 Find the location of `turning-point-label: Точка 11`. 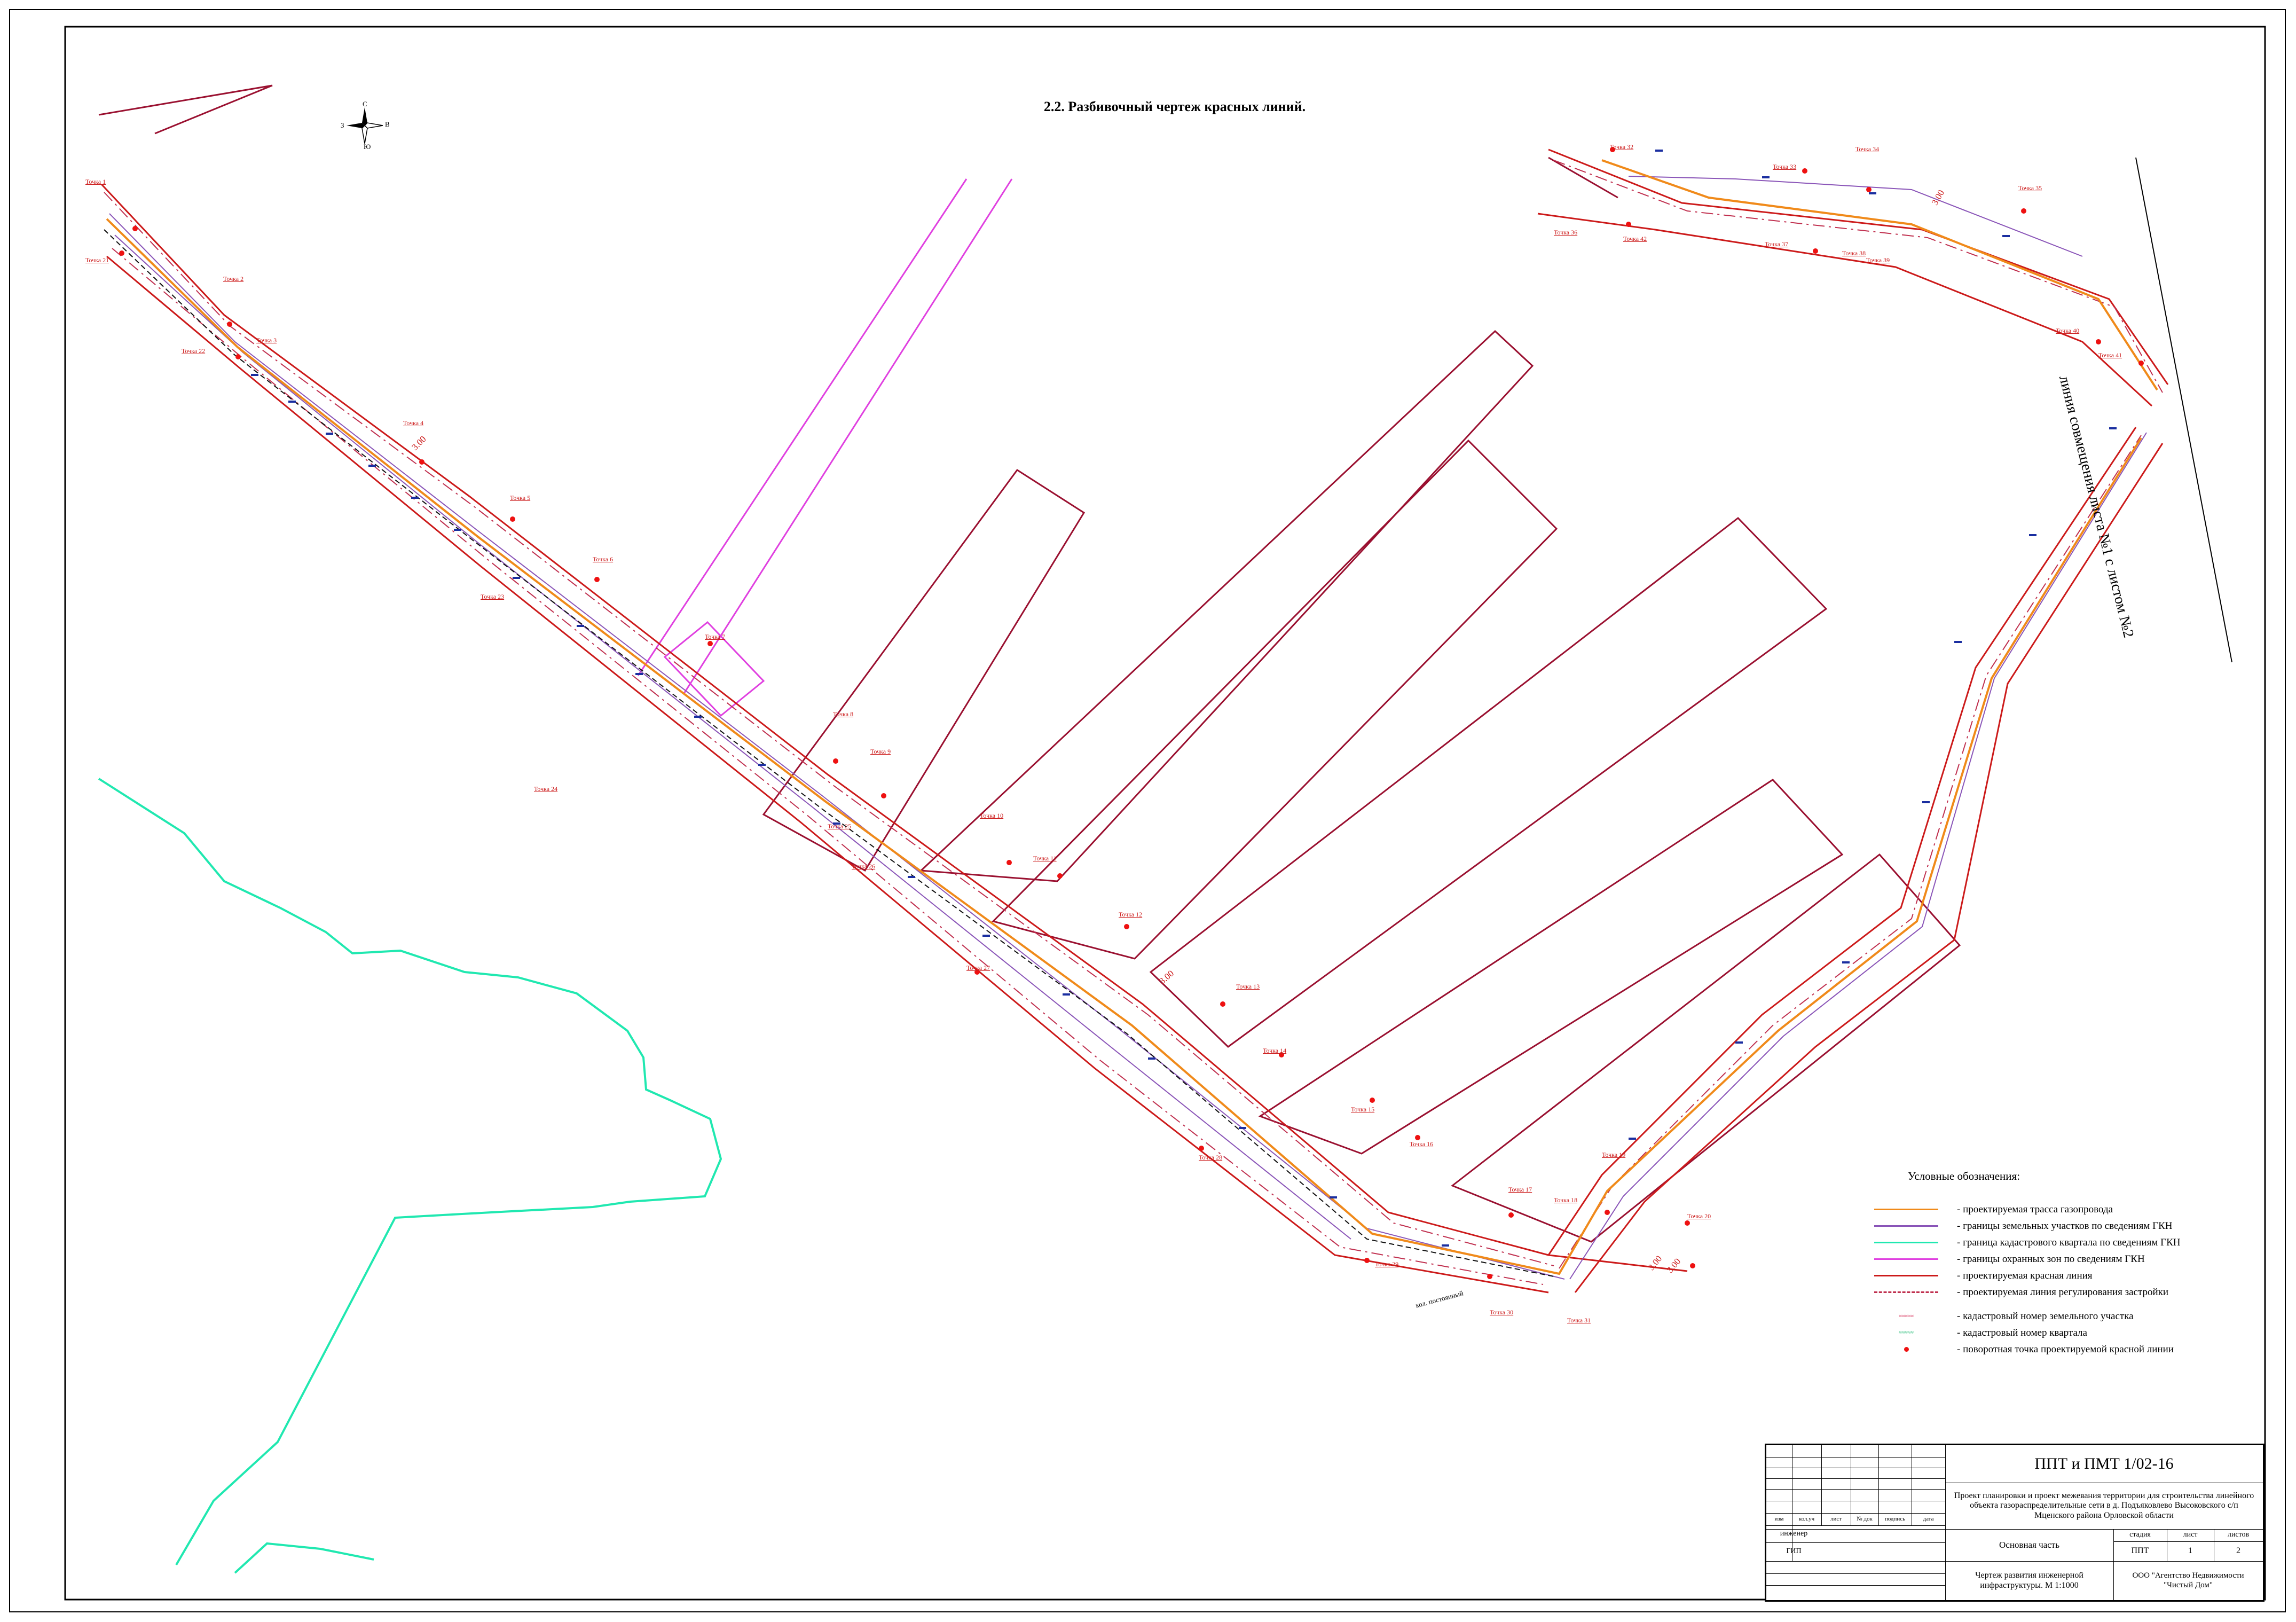

turning-point-label: Точка 11 is located at coordinates (1045, 858).